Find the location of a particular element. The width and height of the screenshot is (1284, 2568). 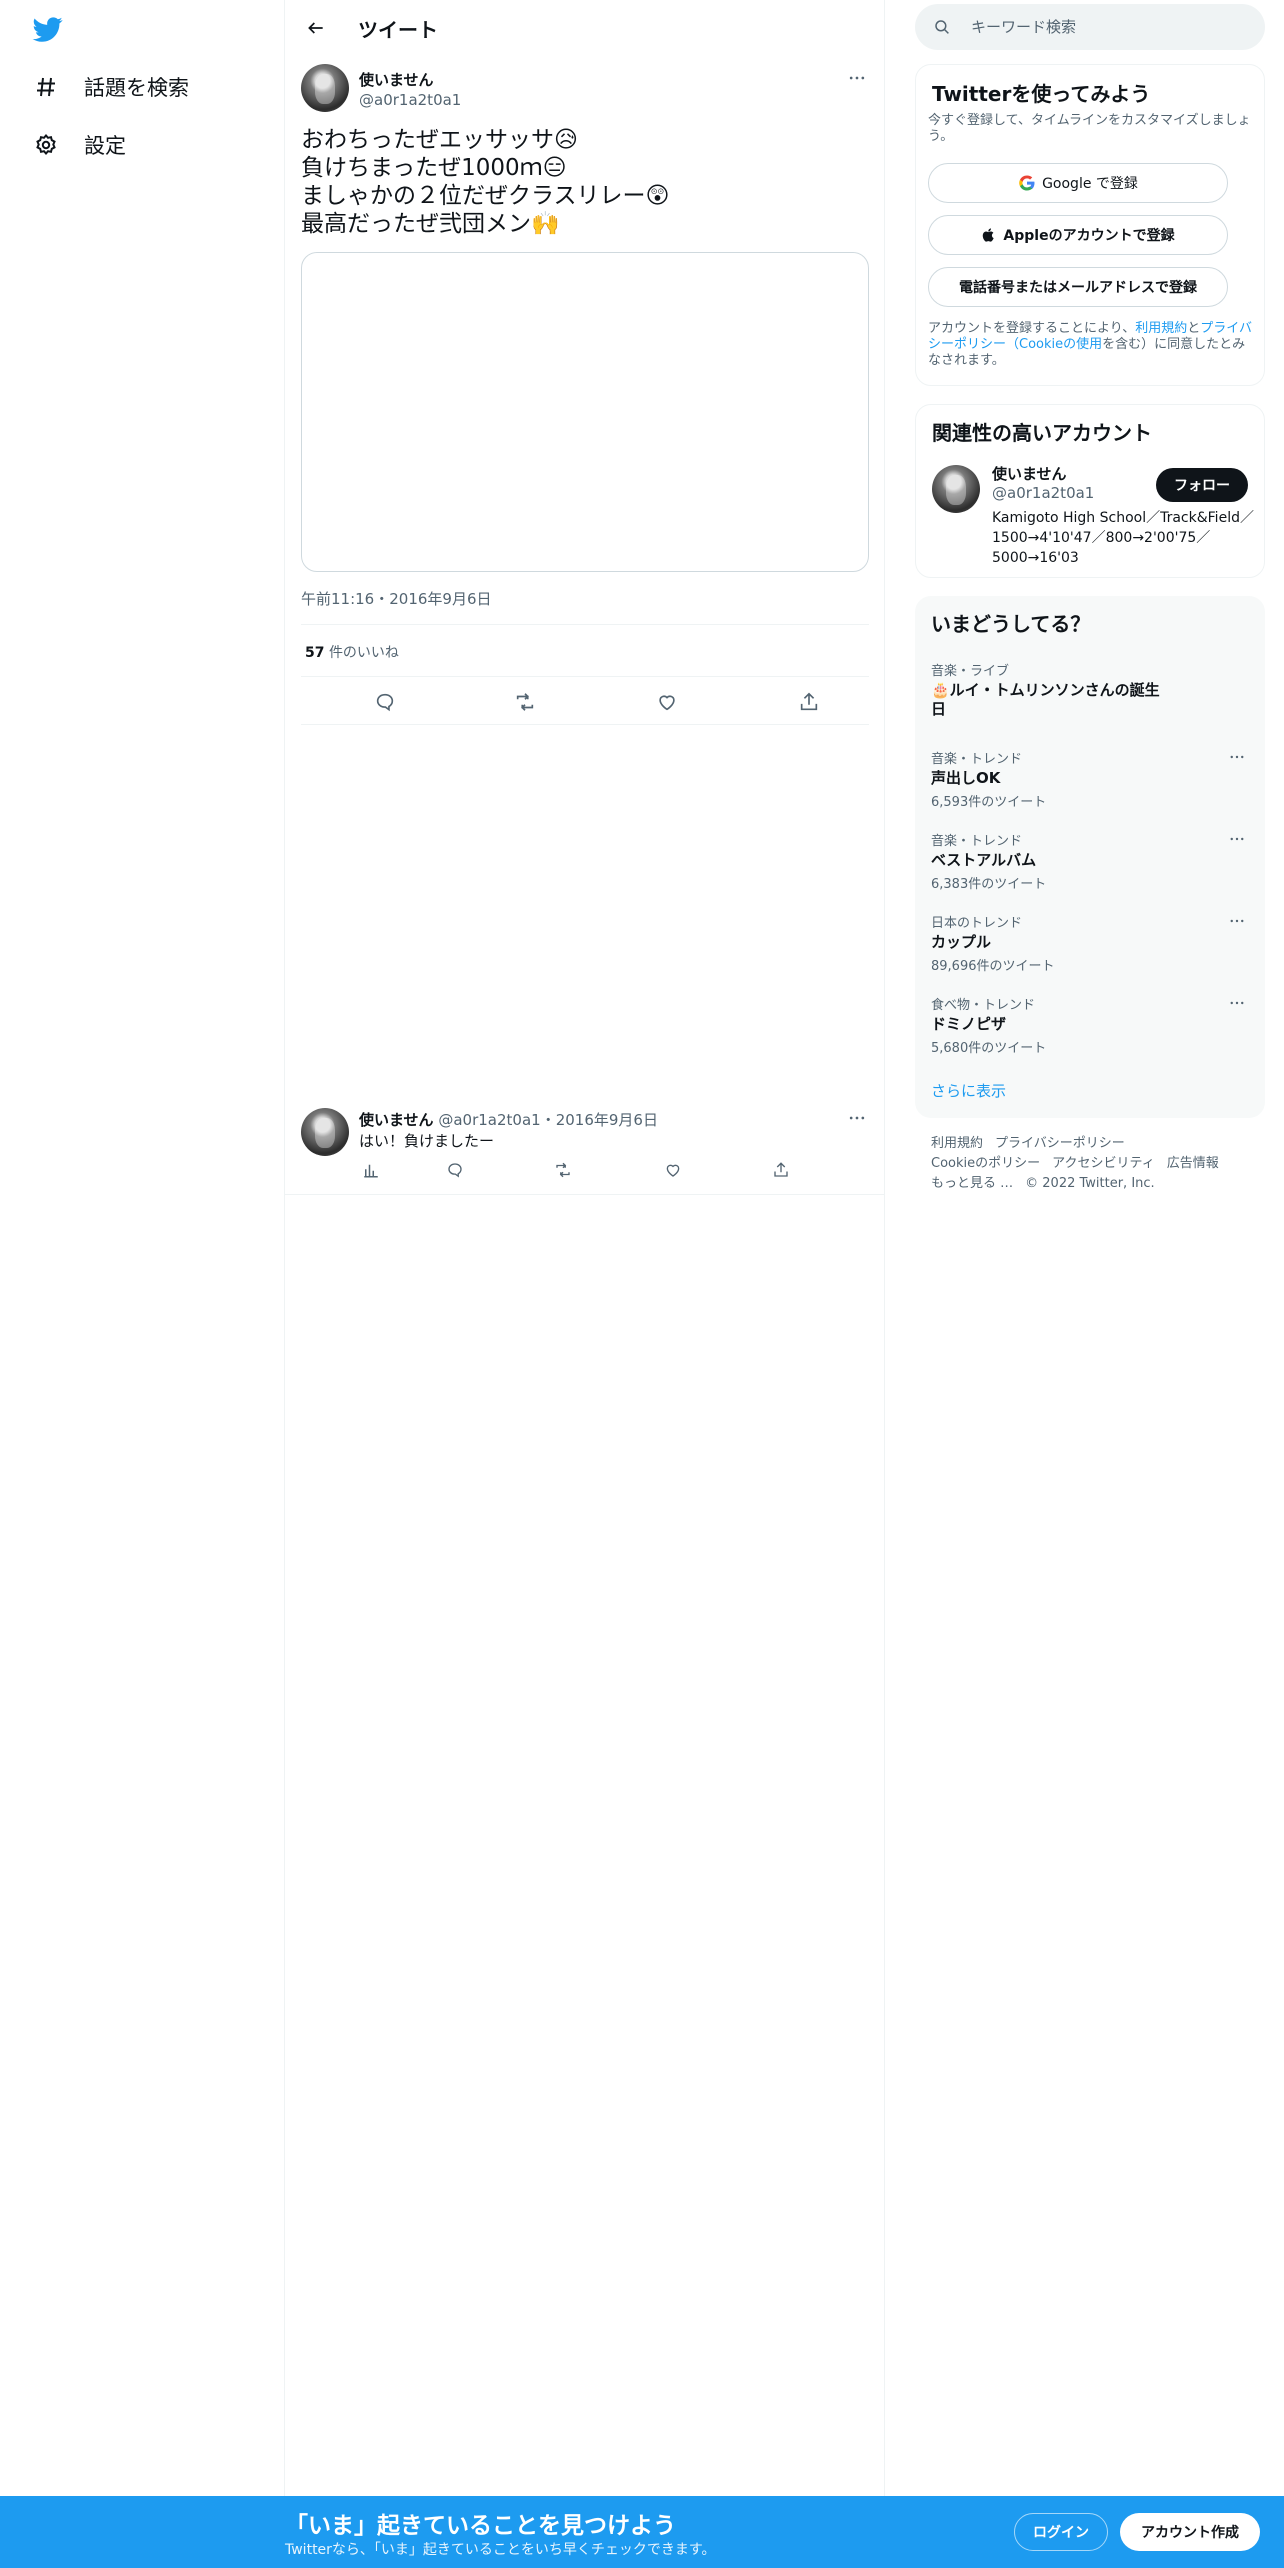

analytics-icon is located at coordinates (371, 1170).